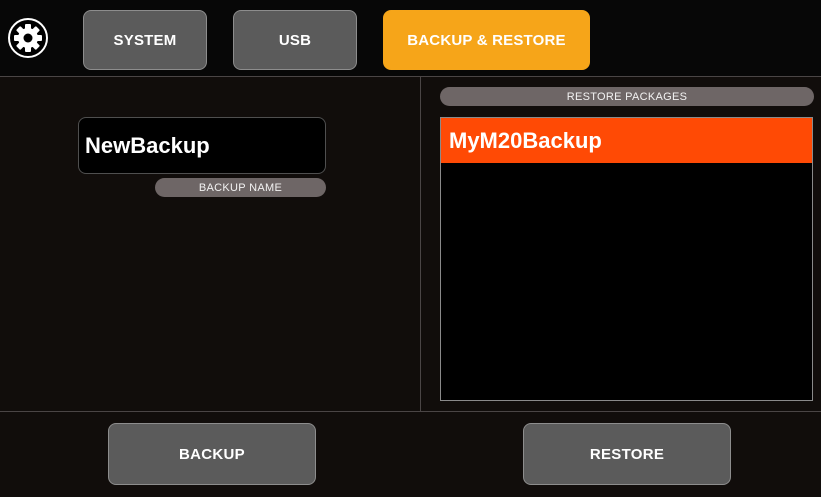 Image resolution: width=821 pixels, height=497 pixels. Describe the element at coordinates (295, 40) in the screenshot. I see `tab-usb: USB` at that location.